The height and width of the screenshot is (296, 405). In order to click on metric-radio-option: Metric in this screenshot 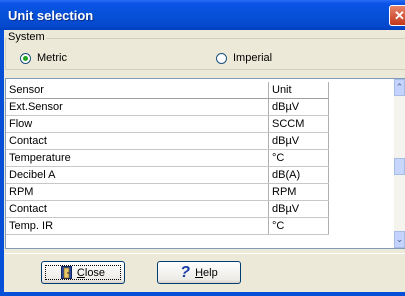, I will do `click(43, 58)`.